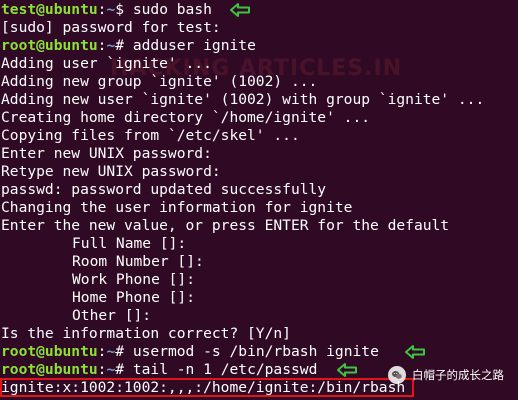 The width and height of the screenshot is (518, 400). I want to click on command-text: sudo bash, so click(172, 9).